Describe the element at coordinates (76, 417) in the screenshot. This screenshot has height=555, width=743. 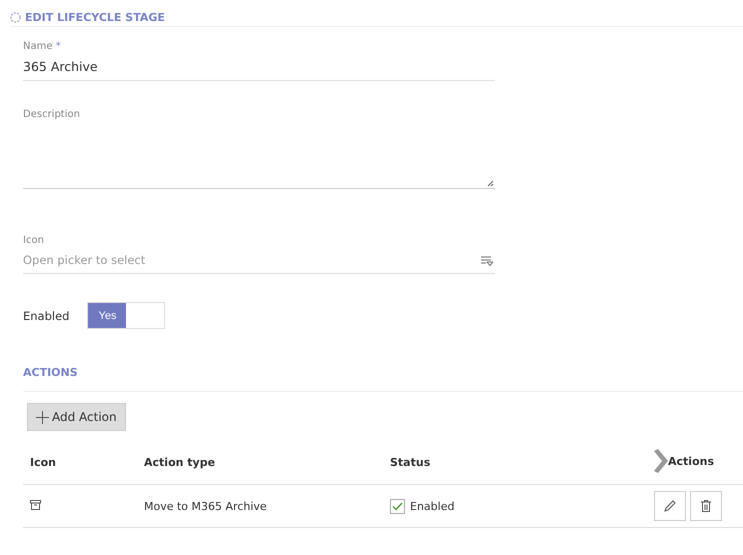
I see `add-action-button: Add Action` at that location.